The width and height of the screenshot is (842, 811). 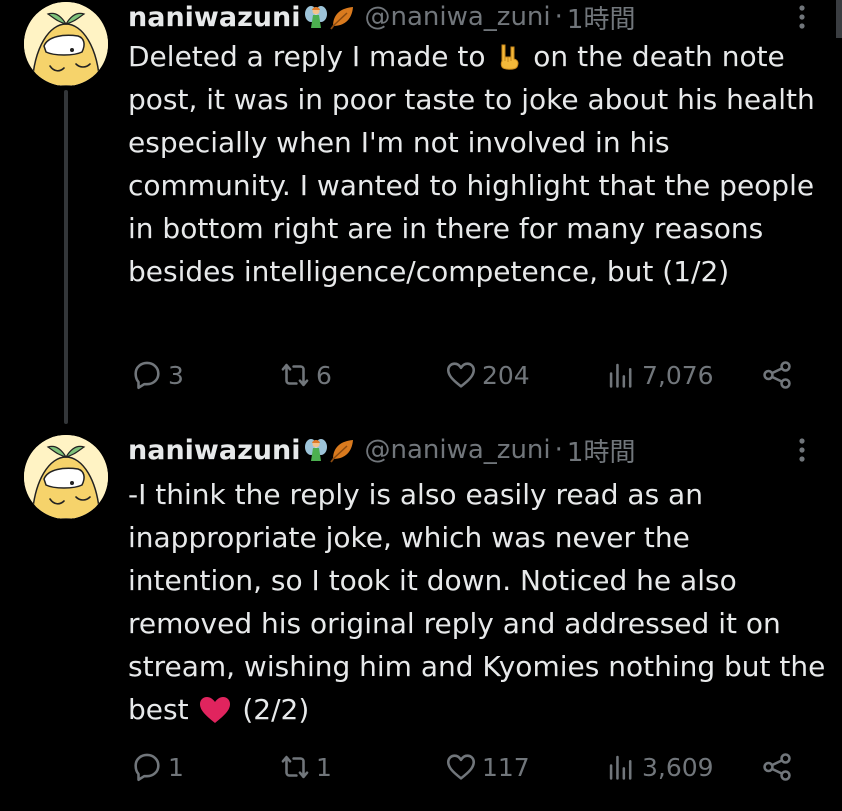 What do you see at coordinates (66, 257) in the screenshot?
I see `thread-connector-line` at bounding box center [66, 257].